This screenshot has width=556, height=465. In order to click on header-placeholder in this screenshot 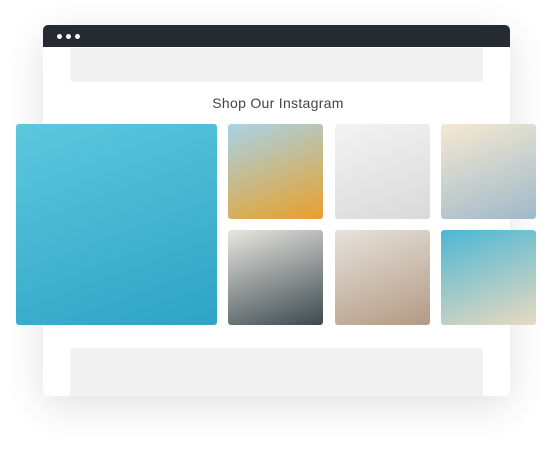, I will do `click(276, 65)`.